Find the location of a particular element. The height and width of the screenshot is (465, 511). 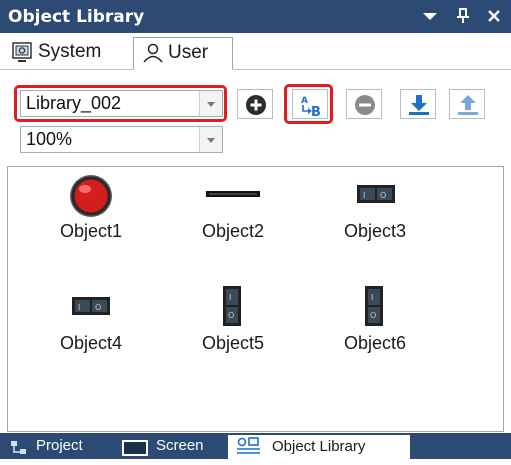

bottom-tab-bar: Project Screen Object Library is located at coordinates (255, 446).